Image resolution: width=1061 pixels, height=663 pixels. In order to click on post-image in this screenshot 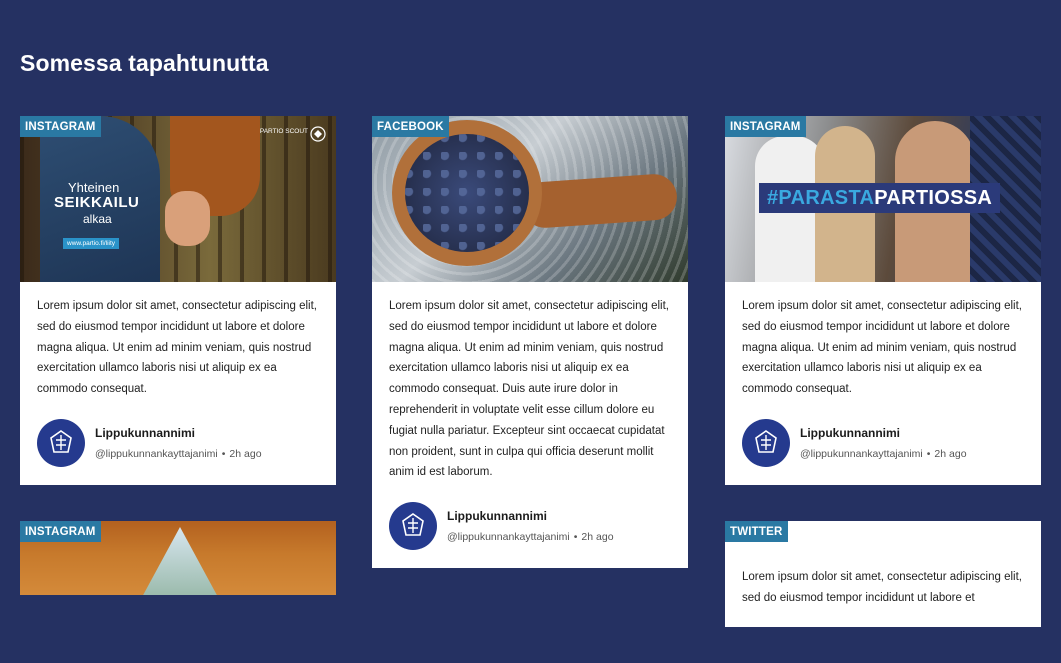, I will do `click(530, 199)`.